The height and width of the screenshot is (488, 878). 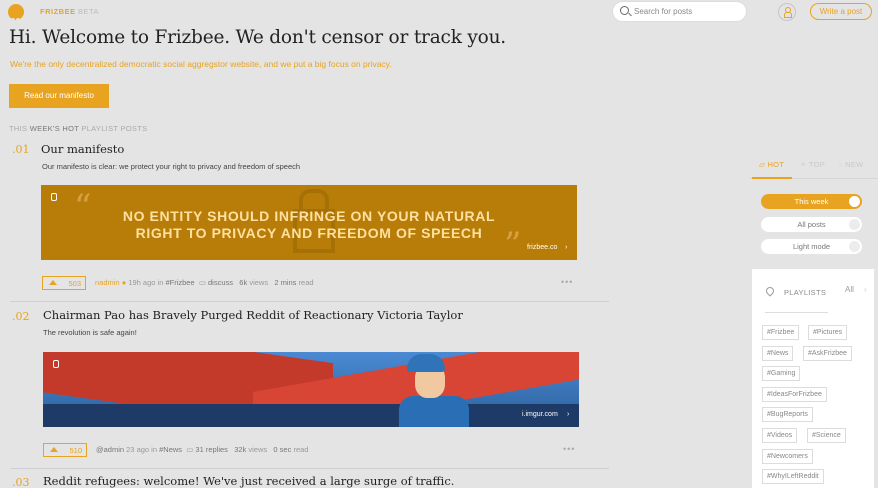 What do you see at coordinates (787, 456) in the screenshot?
I see `playlist-tag: #Newcomers` at bounding box center [787, 456].